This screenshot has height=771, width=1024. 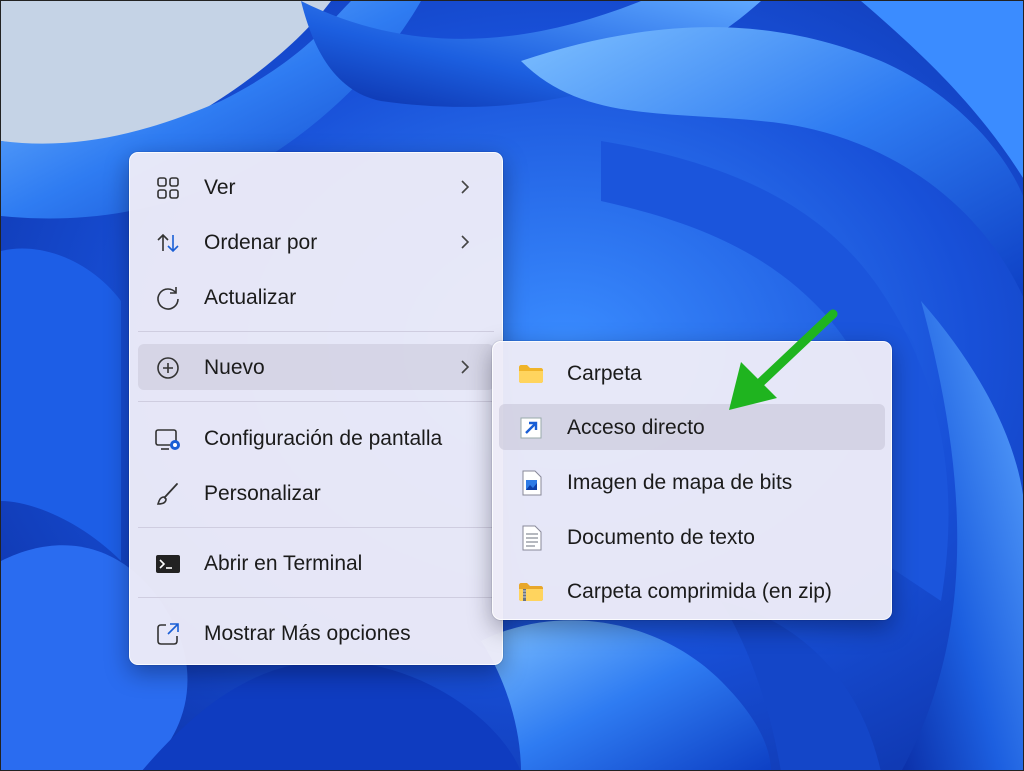 What do you see at coordinates (531, 592) in the screenshot?
I see `zip-folder-icon` at bounding box center [531, 592].